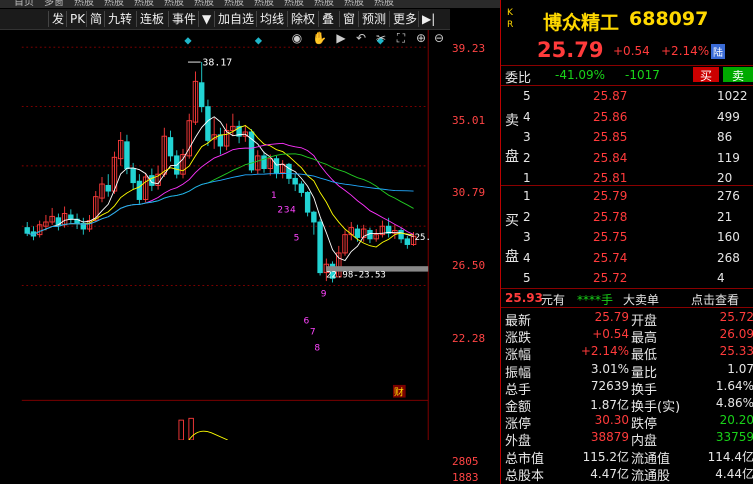 This screenshot has width=753, height=484. What do you see at coordinates (469, 48) in the screenshot?
I see `y-tick-label: 39.23` at bounding box center [469, 48].